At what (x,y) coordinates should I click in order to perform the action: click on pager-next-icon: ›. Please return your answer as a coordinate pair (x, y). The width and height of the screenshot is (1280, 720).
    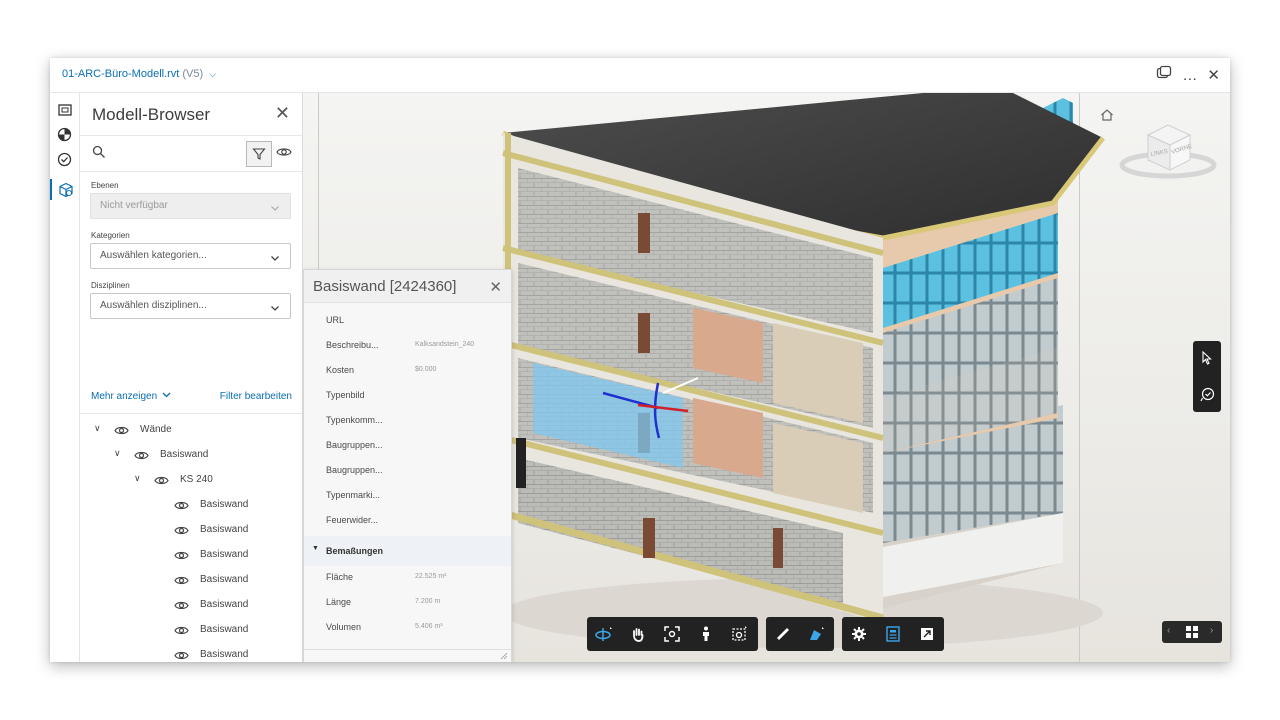
    Looking at the image, I should click on (1211, 630).